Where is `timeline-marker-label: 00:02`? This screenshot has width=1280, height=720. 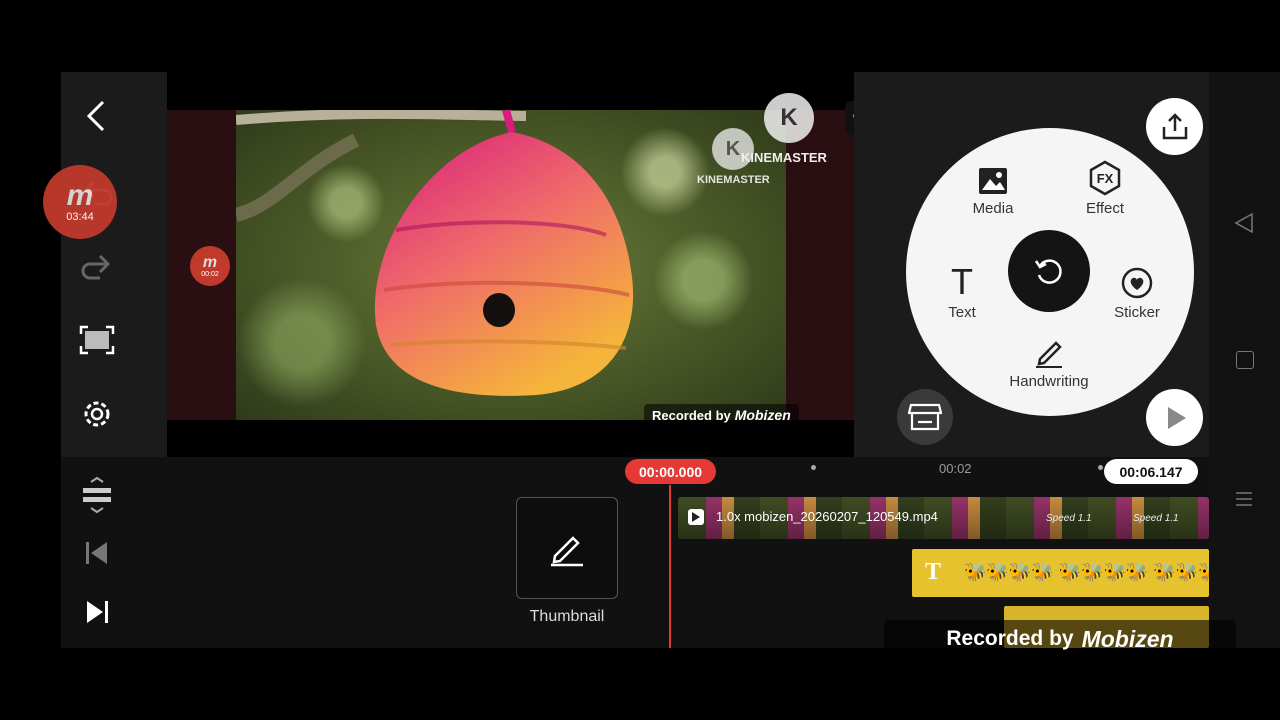 timeline-marker-label: 00:02 is located at coordinates (955, 468).